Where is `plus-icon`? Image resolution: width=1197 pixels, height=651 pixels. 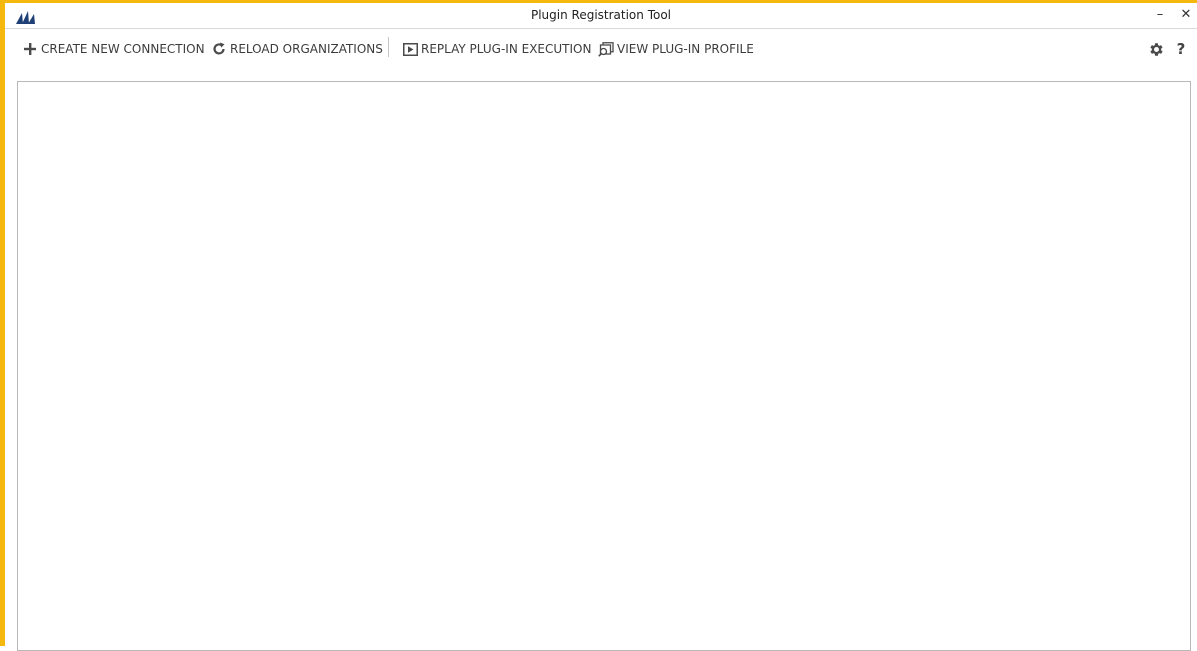
plus-icon is located at coordinates (30, 49).